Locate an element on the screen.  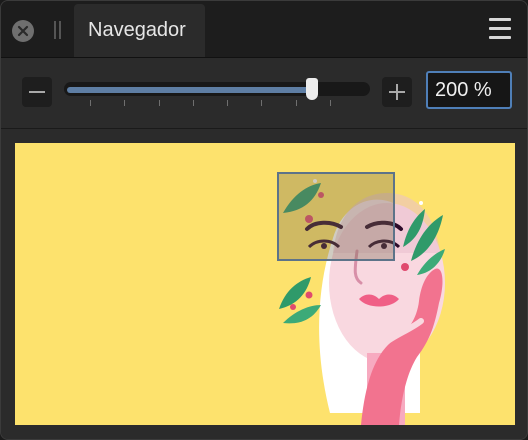
tab-navegador: Navegador is located at coordinates (139, 30).